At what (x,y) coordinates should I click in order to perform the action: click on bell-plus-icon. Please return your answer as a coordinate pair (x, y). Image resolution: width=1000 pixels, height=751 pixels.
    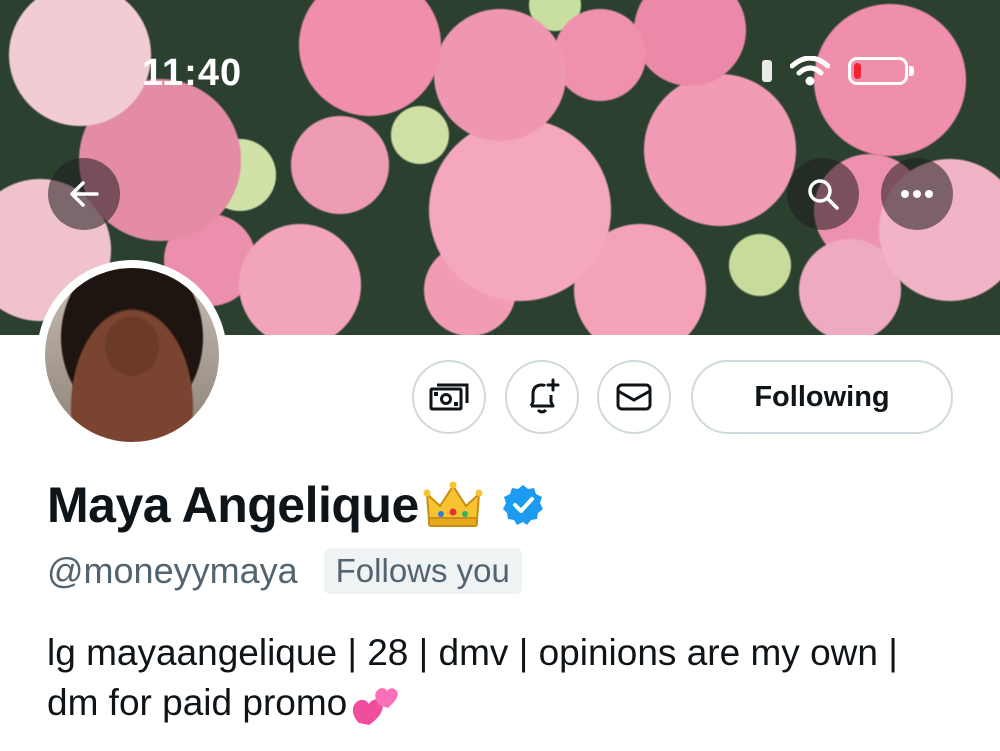
    Looking at the image, I should click on (544, 396).